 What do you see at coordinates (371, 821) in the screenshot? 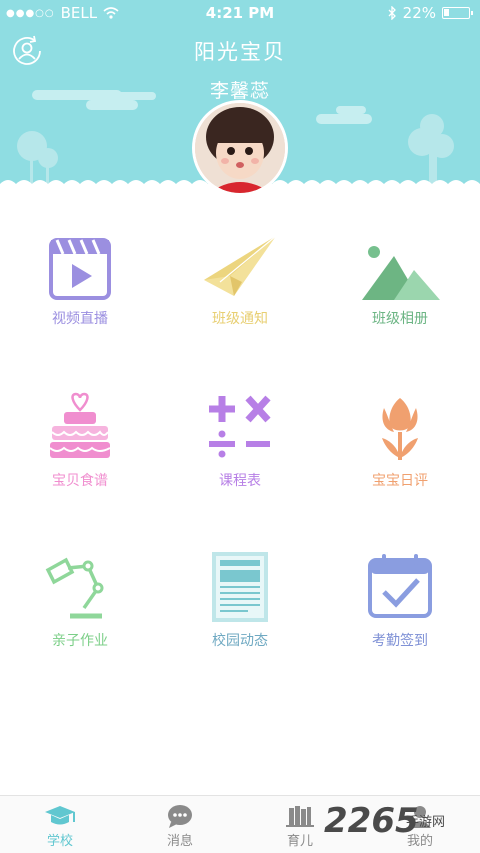
I see `watermark-number: 2265` at bounding box center [371, 821].